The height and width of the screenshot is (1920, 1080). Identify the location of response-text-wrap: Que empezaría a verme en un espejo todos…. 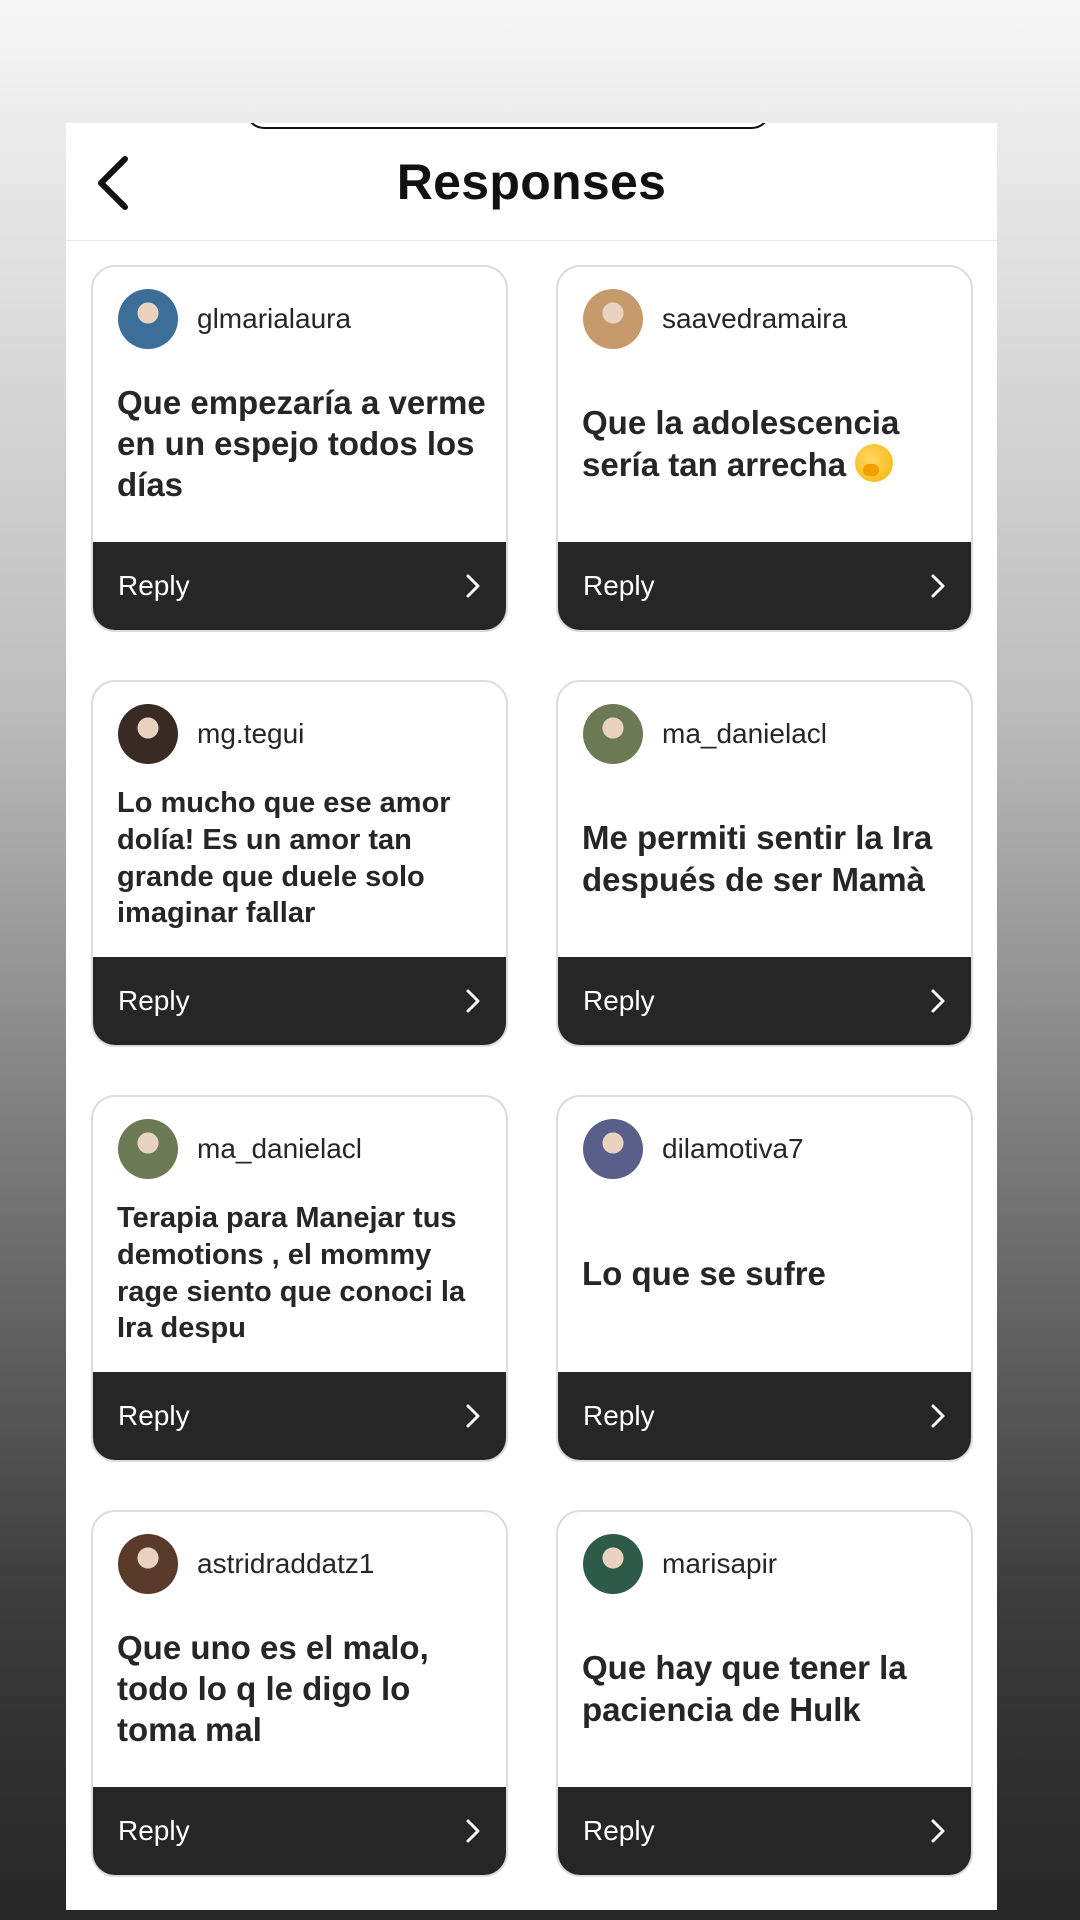
(301, 443).